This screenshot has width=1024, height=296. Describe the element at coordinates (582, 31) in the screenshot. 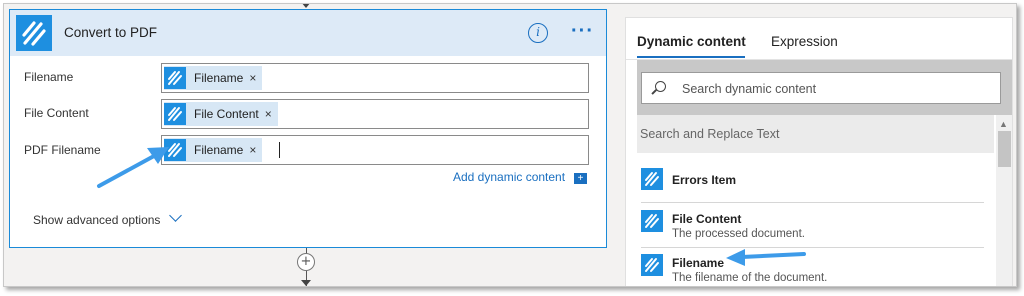

I see `ellipsis-icon: ···` at that location.